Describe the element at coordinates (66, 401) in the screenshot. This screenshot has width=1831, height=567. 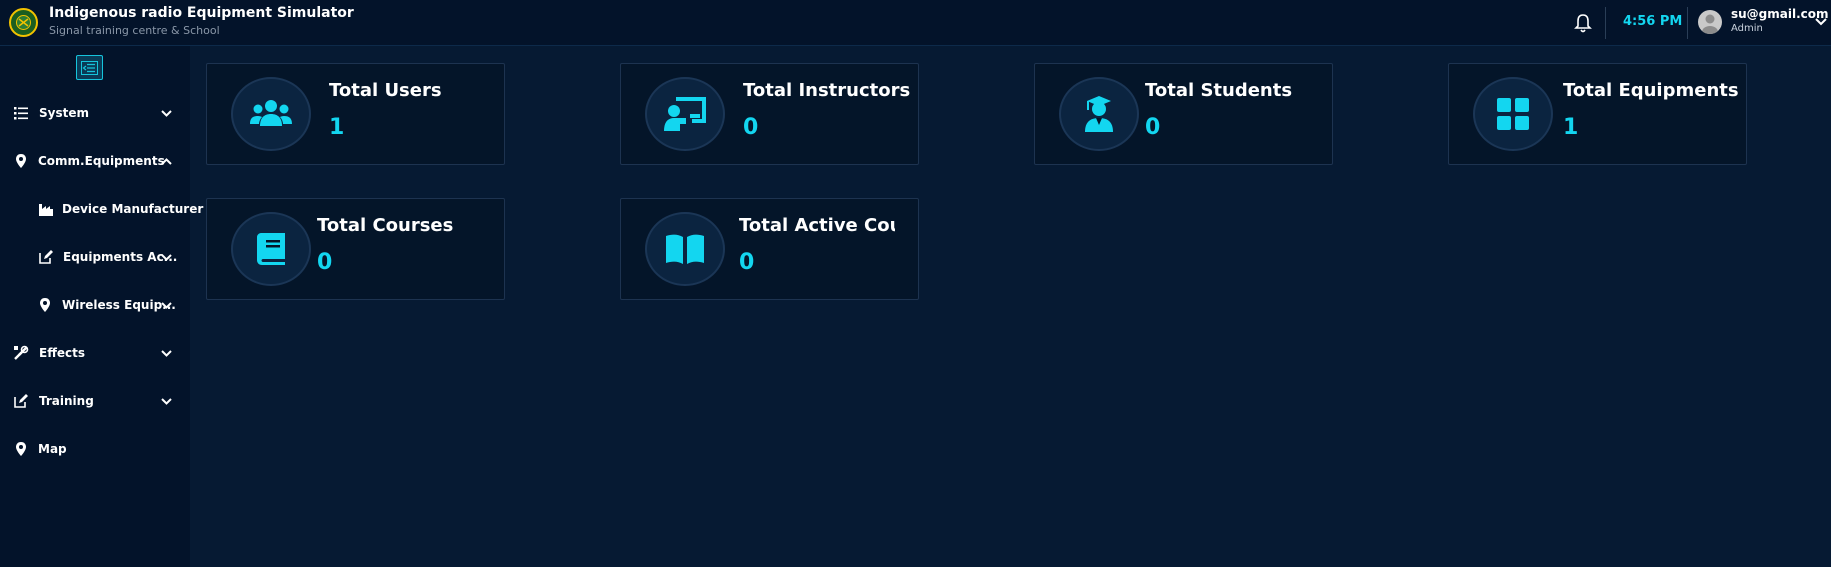
I see `sidebar-item-label: Training` at that location.